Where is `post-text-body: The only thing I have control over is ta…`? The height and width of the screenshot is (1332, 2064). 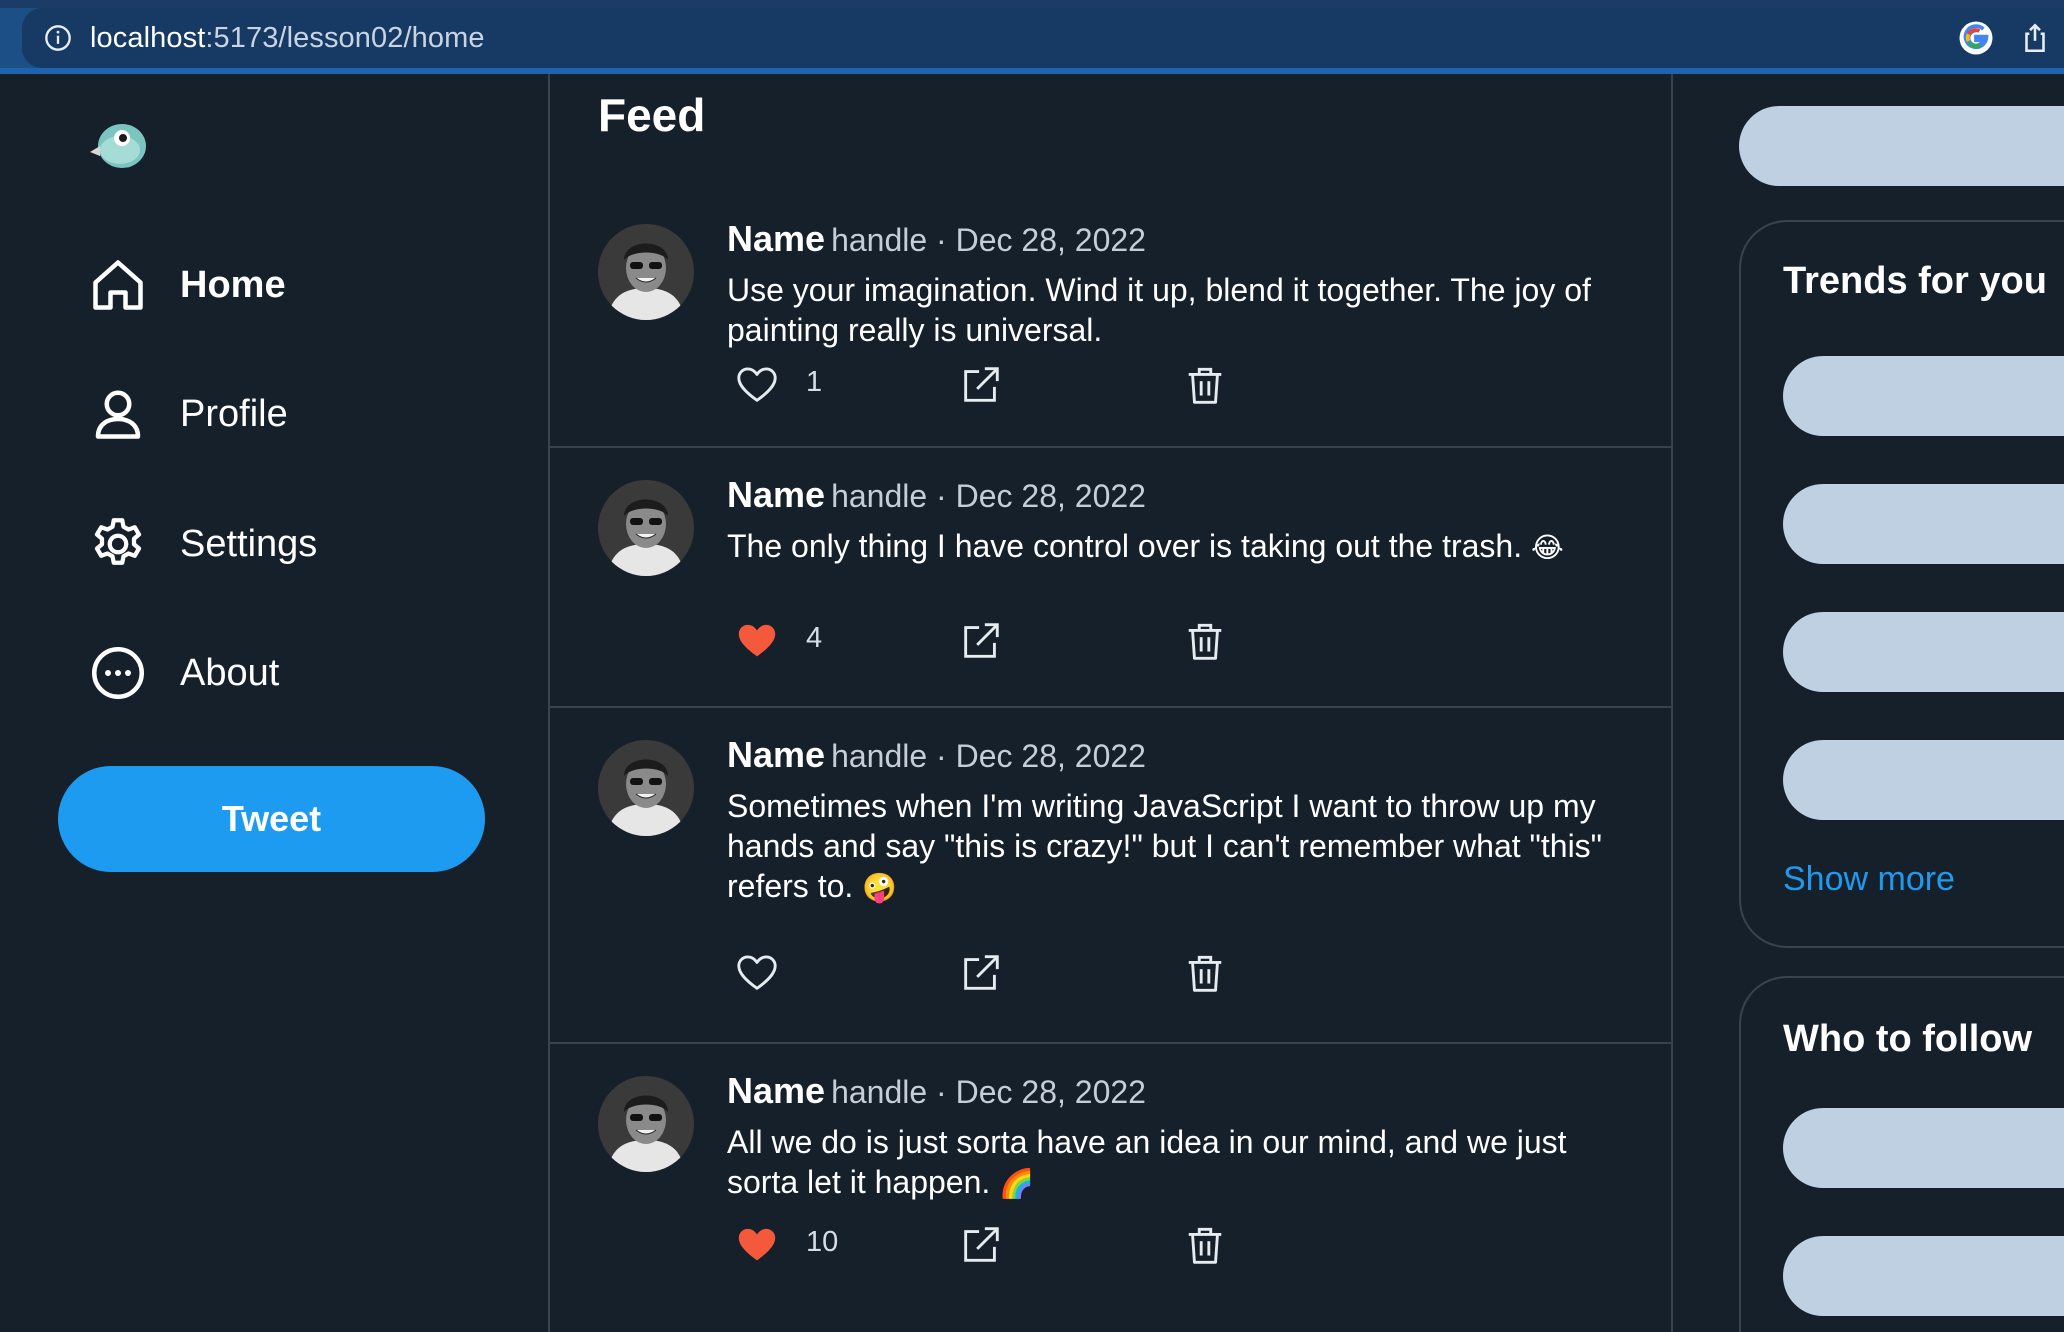 post-text-body: The only thing I have control over is ta… is located at coordinates (1125, 546).